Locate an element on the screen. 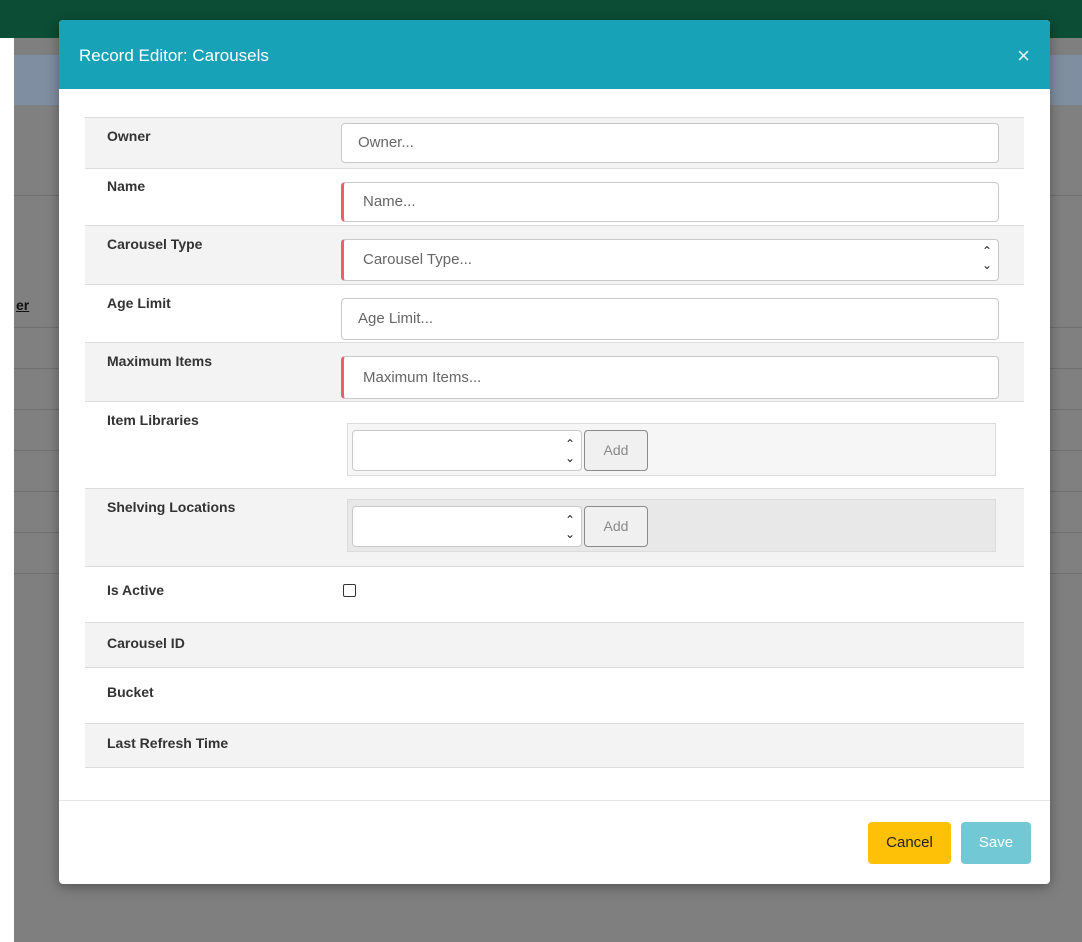 The height and width of the screenshot is (942, 1082). maximum-items-label: Maximum Items is located at coordinates (160, 361).